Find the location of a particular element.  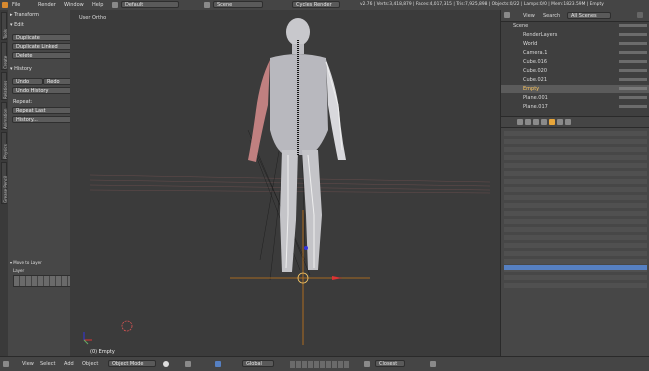

scene-tab-icon is located at coordinates (536, 122).